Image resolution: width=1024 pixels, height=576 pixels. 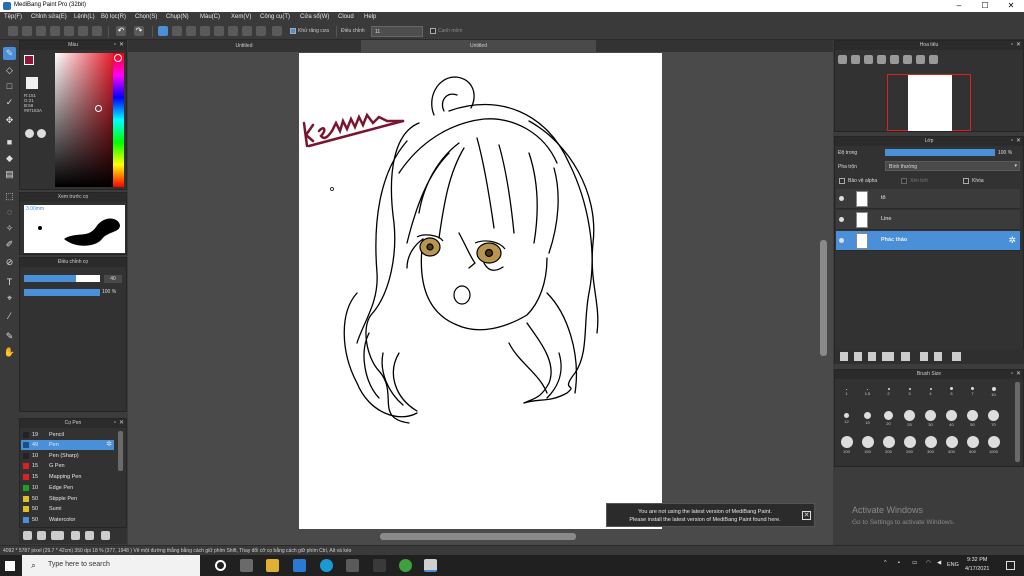 What do you see at coordinates (67, 435) in the screenshot?
I see `brush-item: 19 Pencil` at bounding box center [67, 435].